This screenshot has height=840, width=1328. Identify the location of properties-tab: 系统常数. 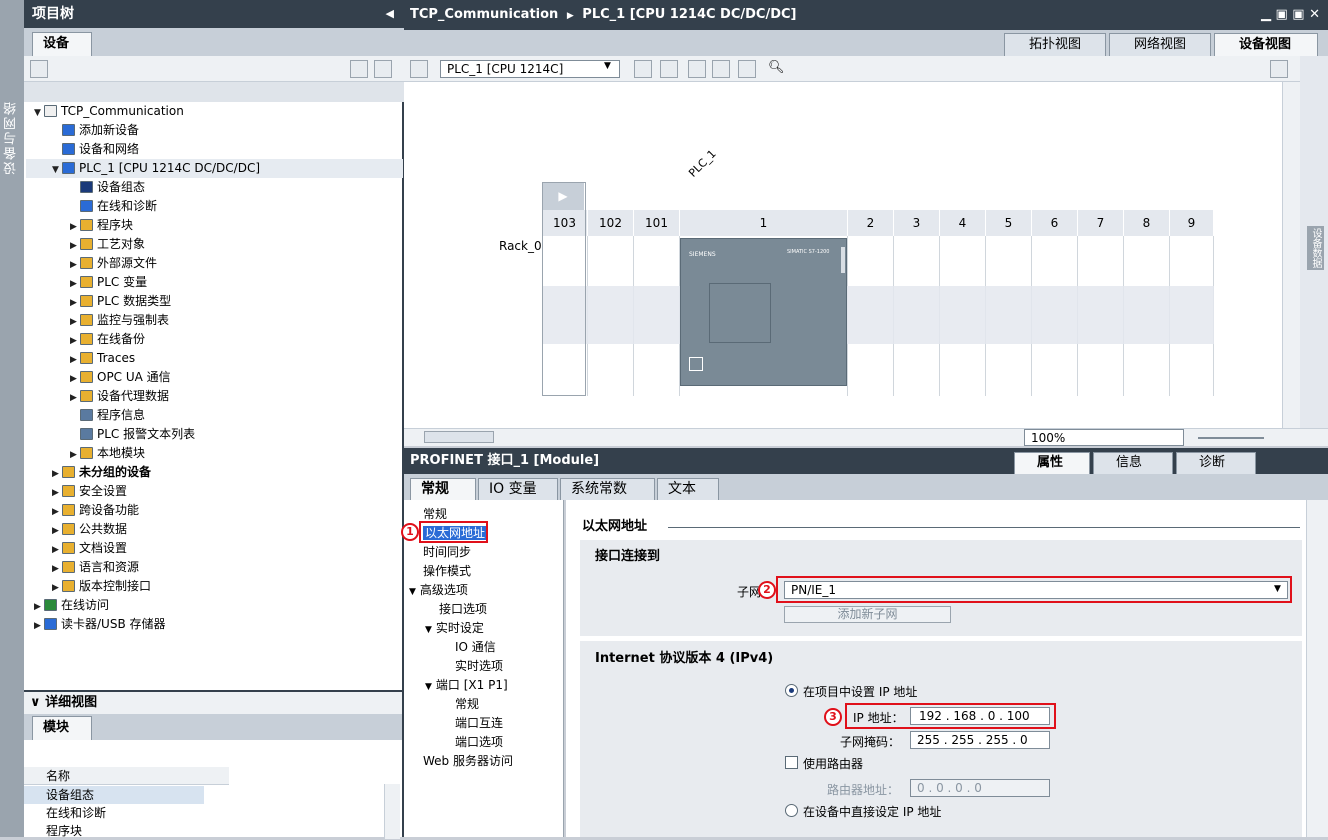
(607, 489).